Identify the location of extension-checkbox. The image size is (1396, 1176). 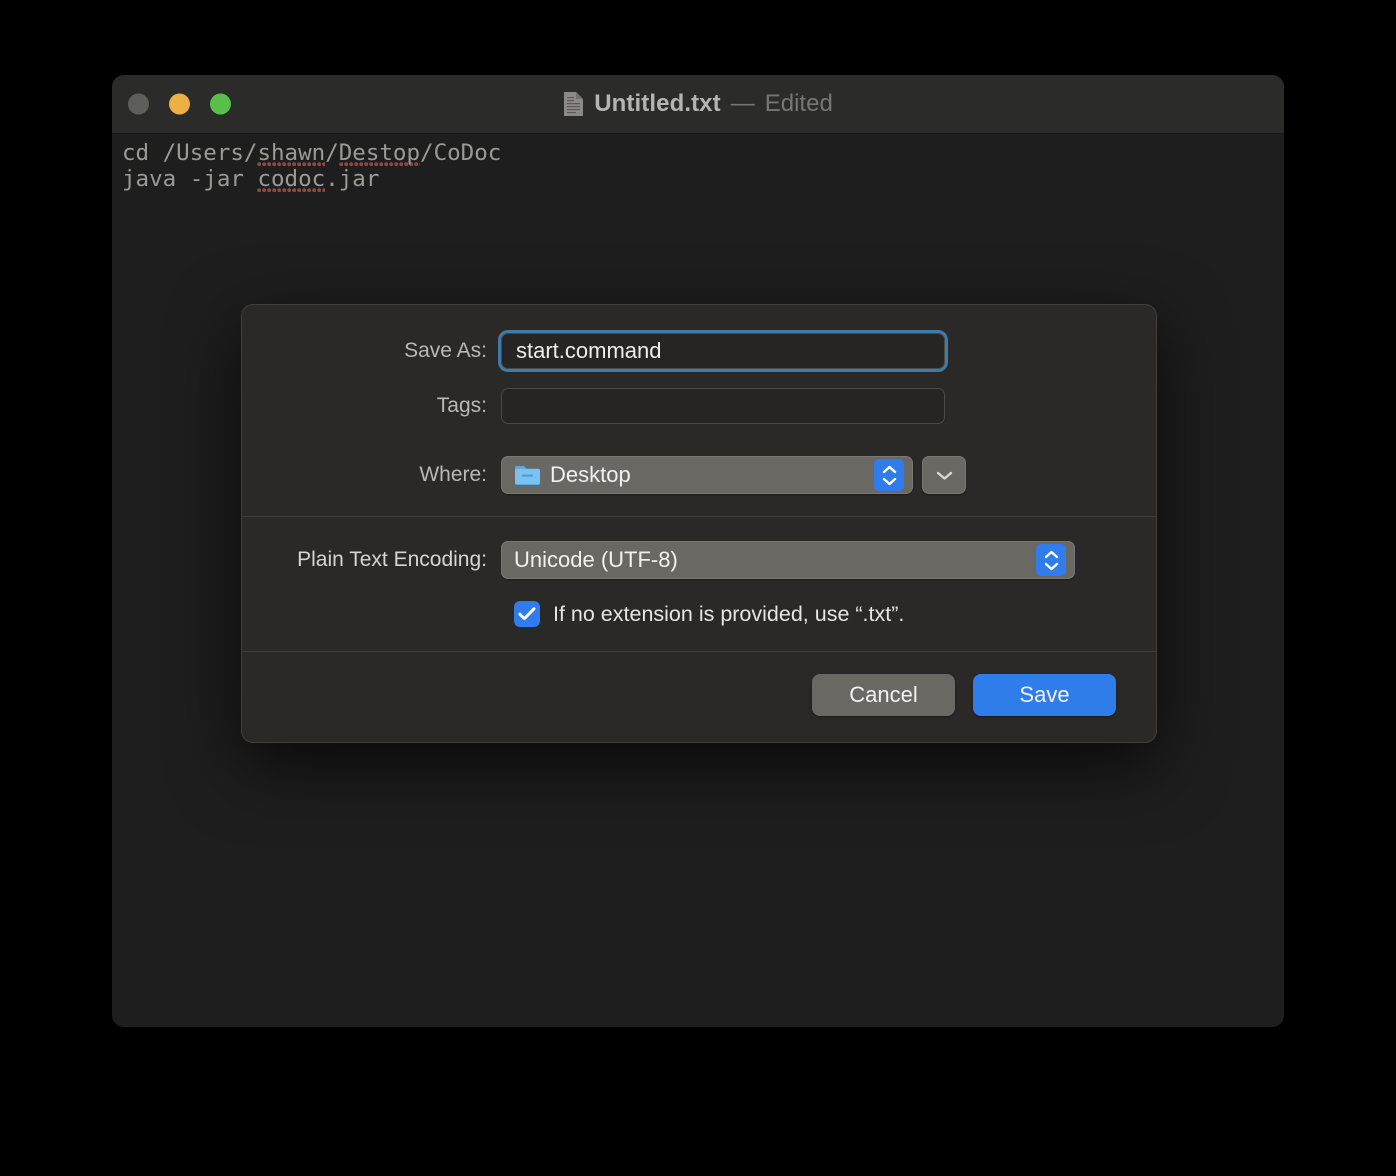
(527, 614).